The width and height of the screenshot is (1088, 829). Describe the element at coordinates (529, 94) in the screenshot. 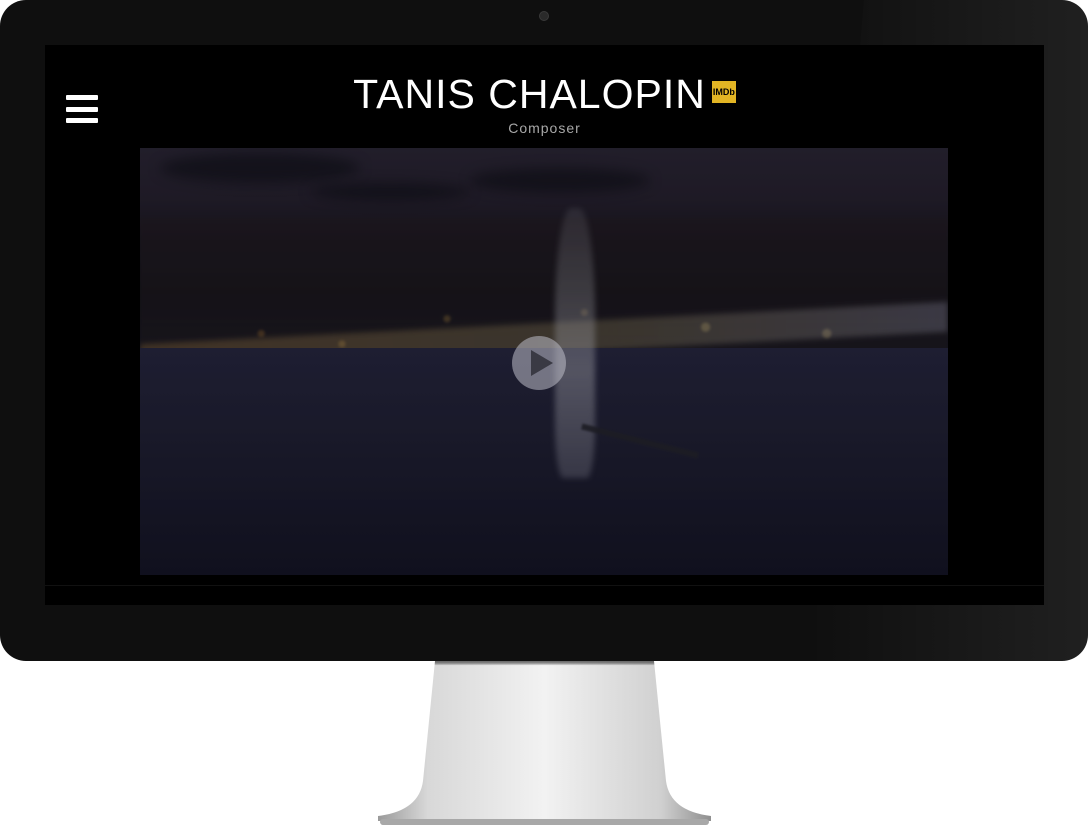

I see `site-name: TANIS CHALOPIN` at that location.